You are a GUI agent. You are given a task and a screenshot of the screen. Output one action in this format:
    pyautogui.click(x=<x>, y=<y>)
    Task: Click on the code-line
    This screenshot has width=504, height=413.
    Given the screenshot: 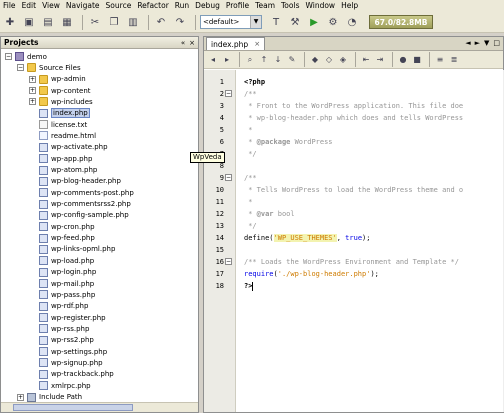 What is the action you would take?
    pyautogui.click(x=240, y=166)
    